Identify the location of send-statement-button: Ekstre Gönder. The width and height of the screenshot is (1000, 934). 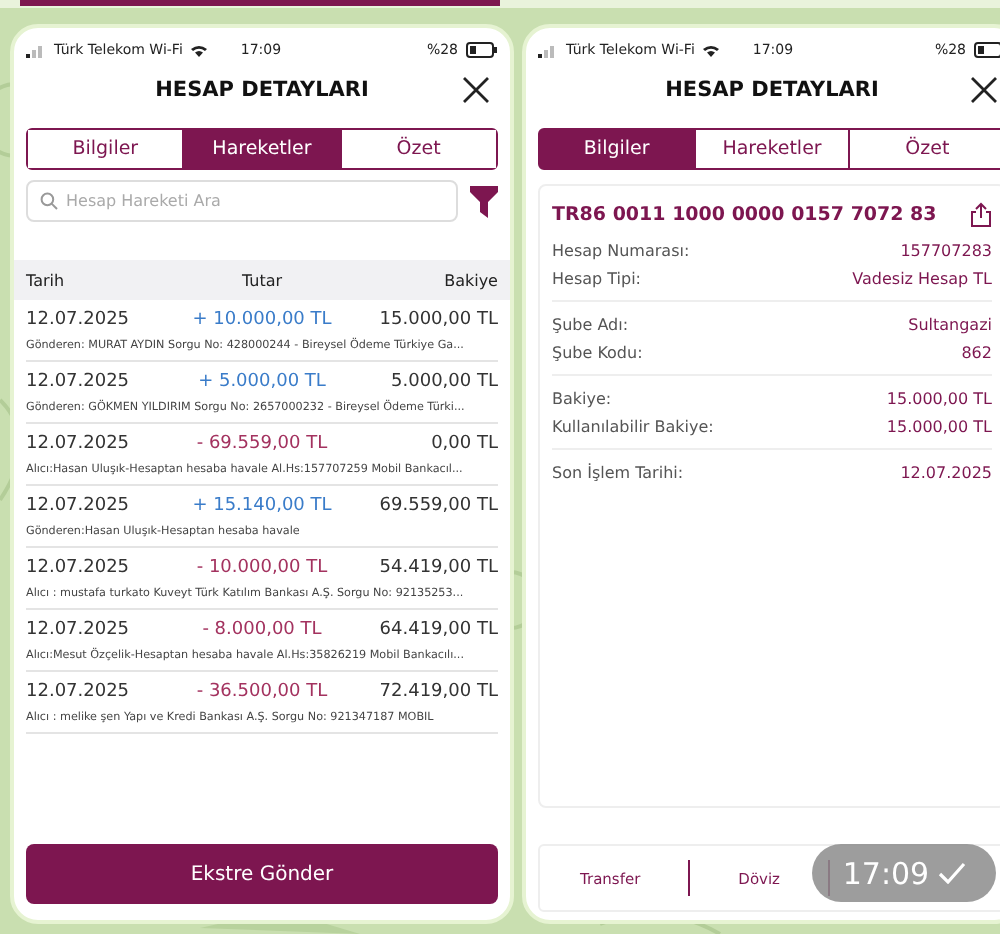
(262, 874).